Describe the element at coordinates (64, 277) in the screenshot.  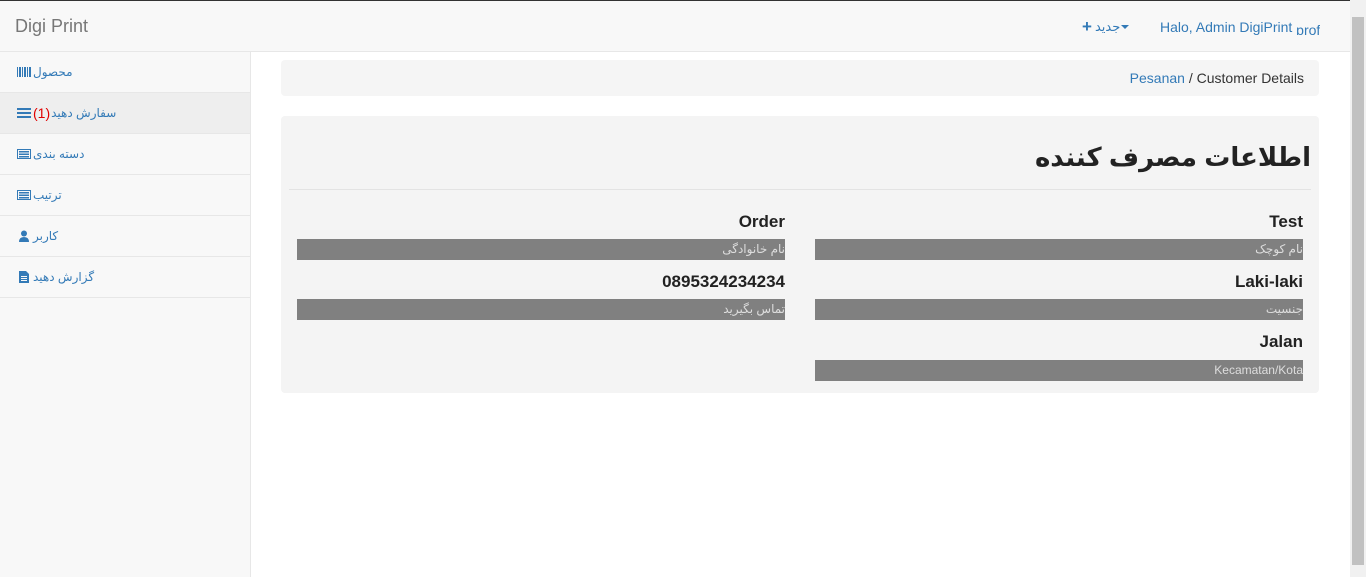
I see `sidebar-item-label: گزارش دهید` at that location.